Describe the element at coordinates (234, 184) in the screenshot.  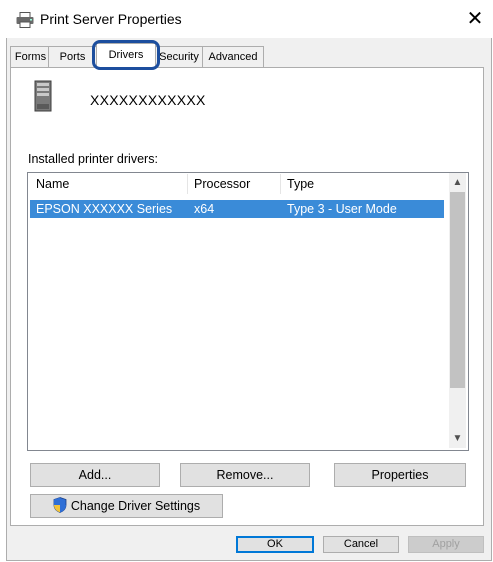
I see `column-header-processor: Processor` at that location.